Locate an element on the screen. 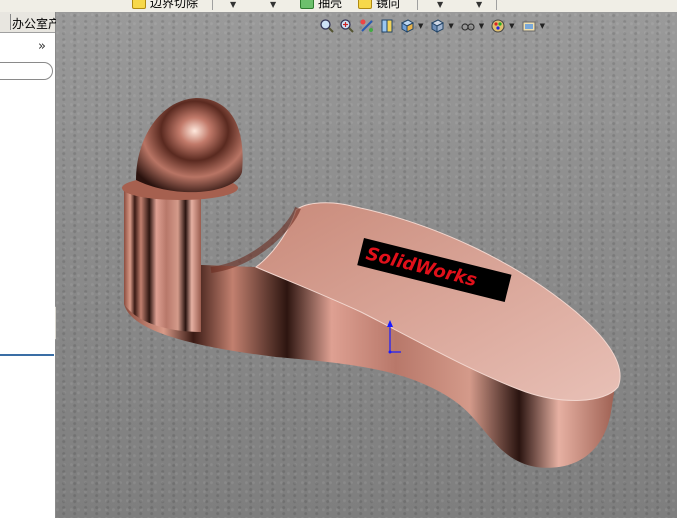  boundary-cut-button: 边界切除 is located at coordinates (165, 5).